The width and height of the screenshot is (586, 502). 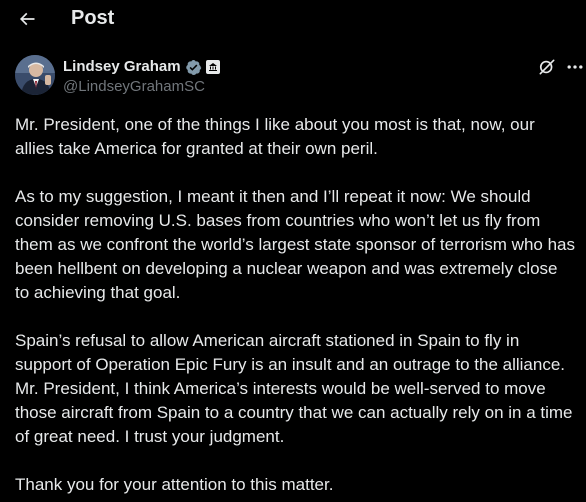 I want to click on post-author: Lindsey Graham @LindseyGrahamSC, so click(x=299, y=77).